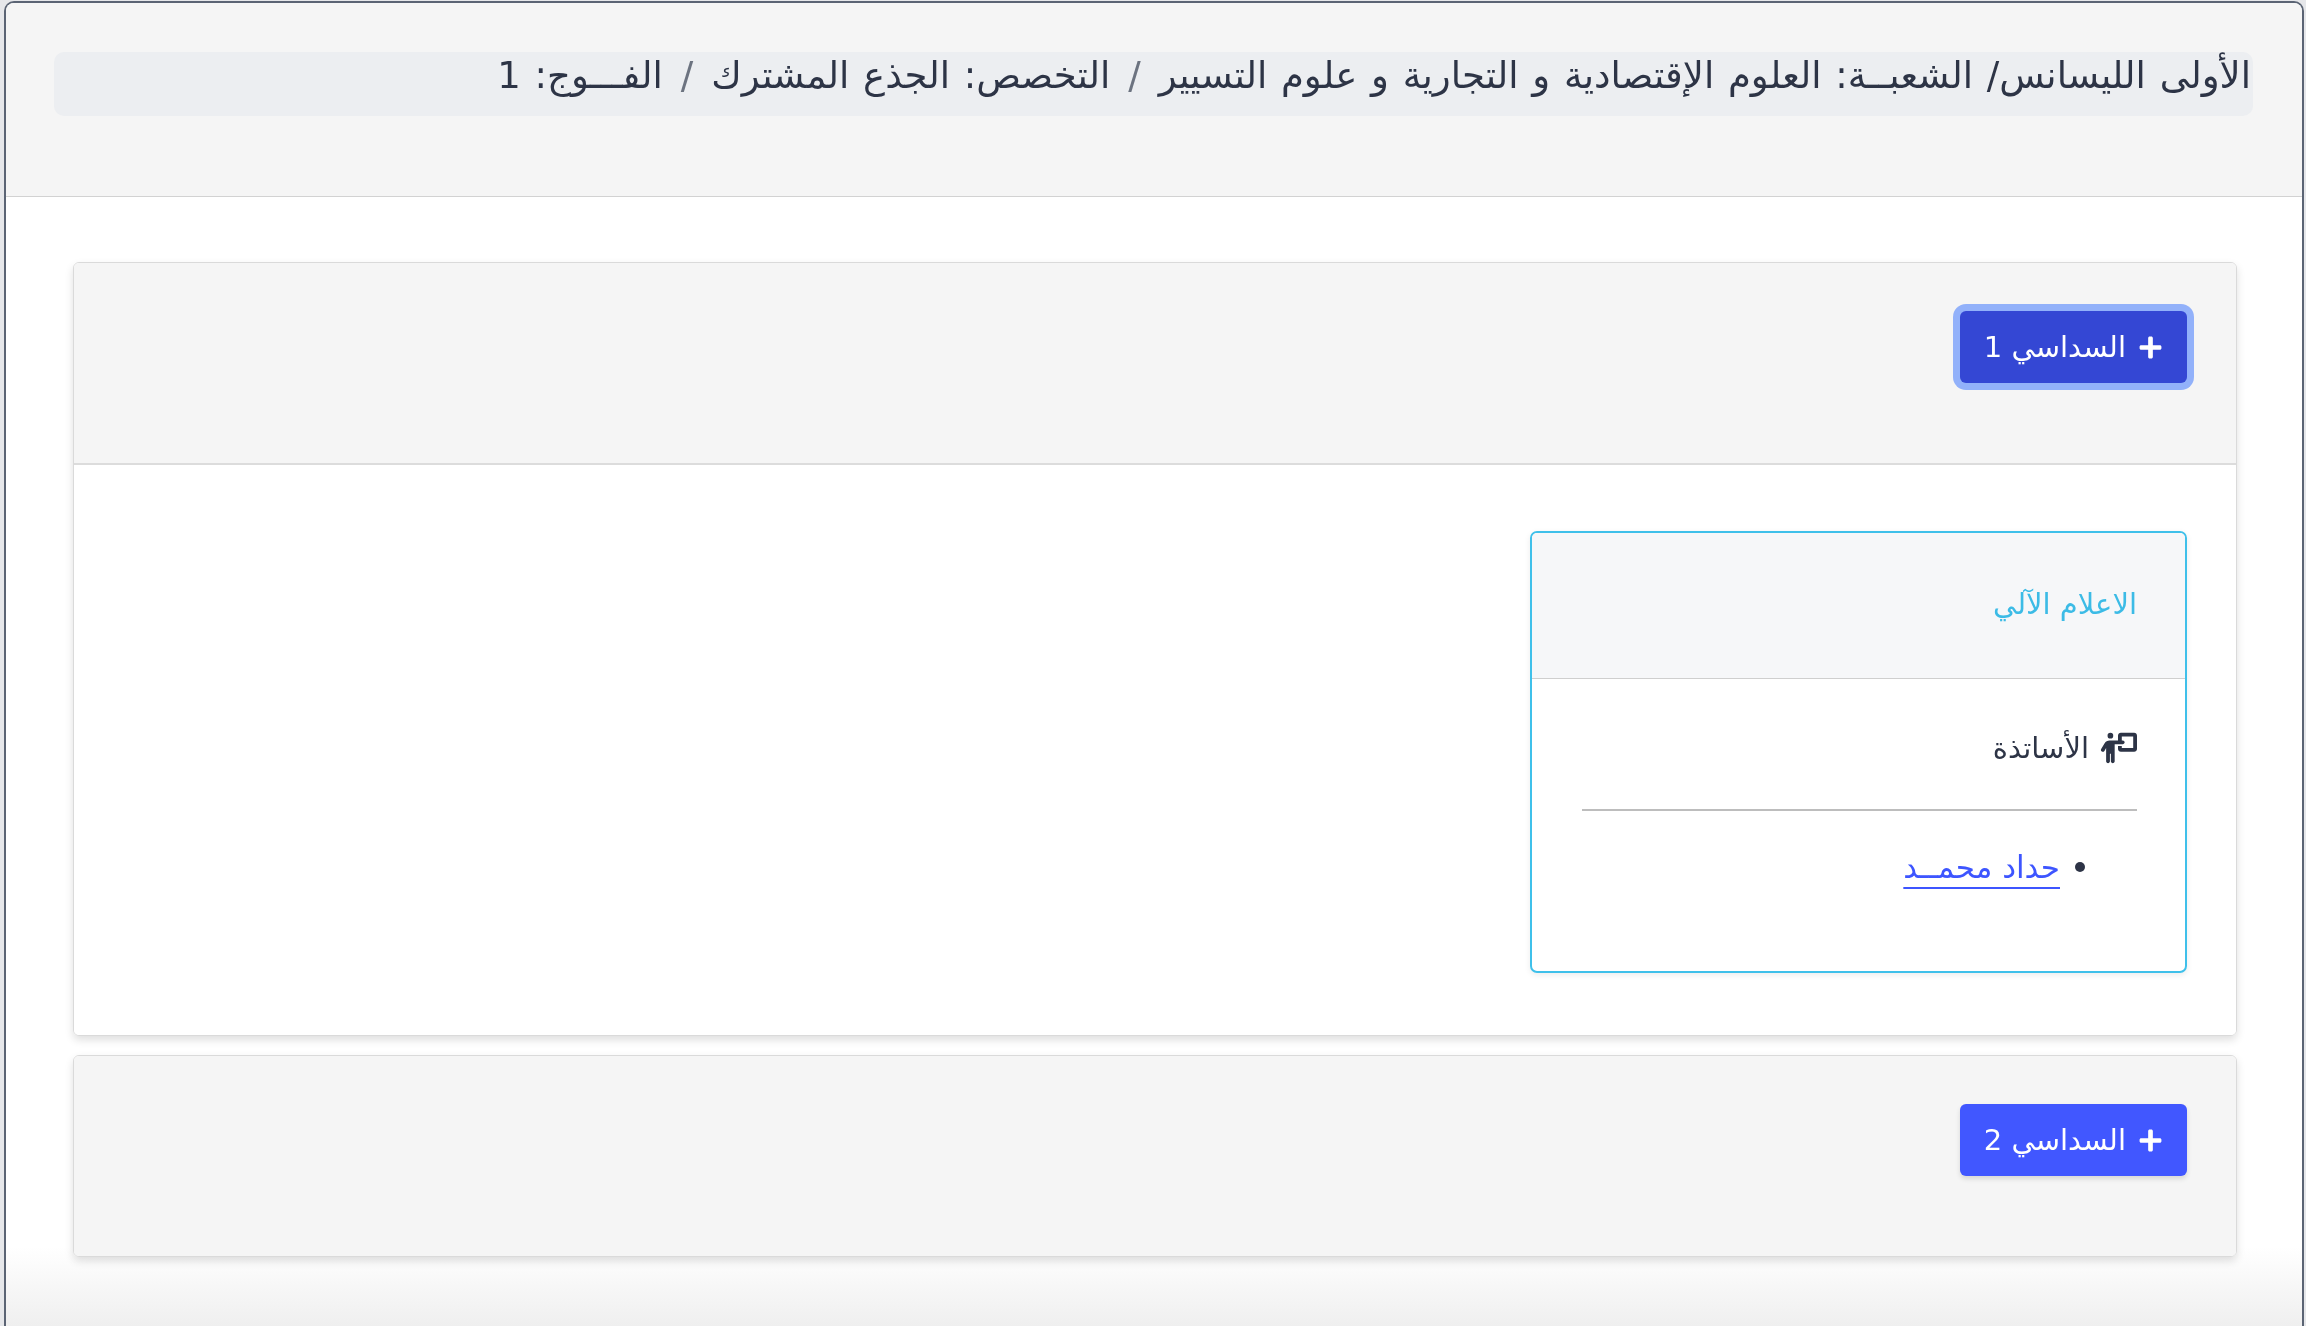 The height and width of the screenshot is (1326, 2306). Describe the element at coordinates (2080, 867) in the screenshot. I see `bullet-icon` at that location.